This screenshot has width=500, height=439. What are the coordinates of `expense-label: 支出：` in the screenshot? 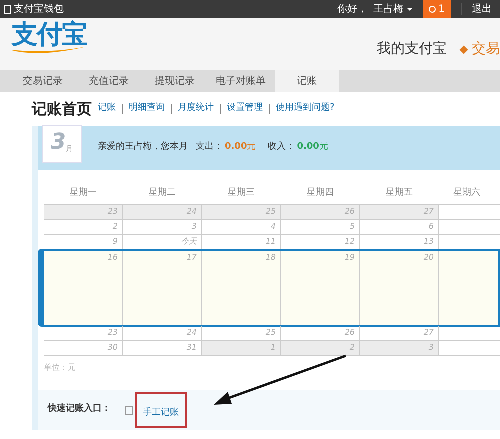 It's located at (209, 147).